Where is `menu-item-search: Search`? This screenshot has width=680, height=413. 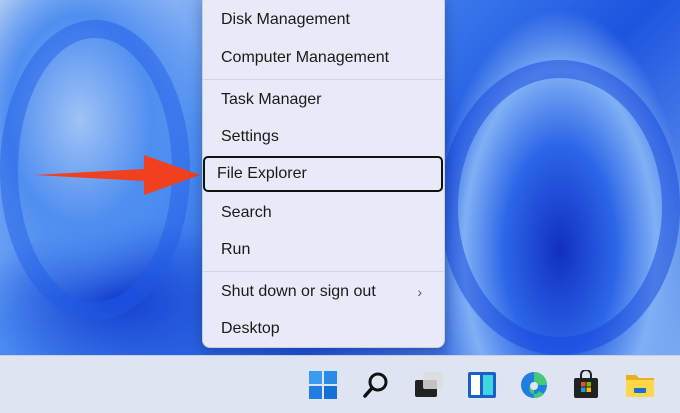
menu-item-search: Search is located at coordinates (323, 213).